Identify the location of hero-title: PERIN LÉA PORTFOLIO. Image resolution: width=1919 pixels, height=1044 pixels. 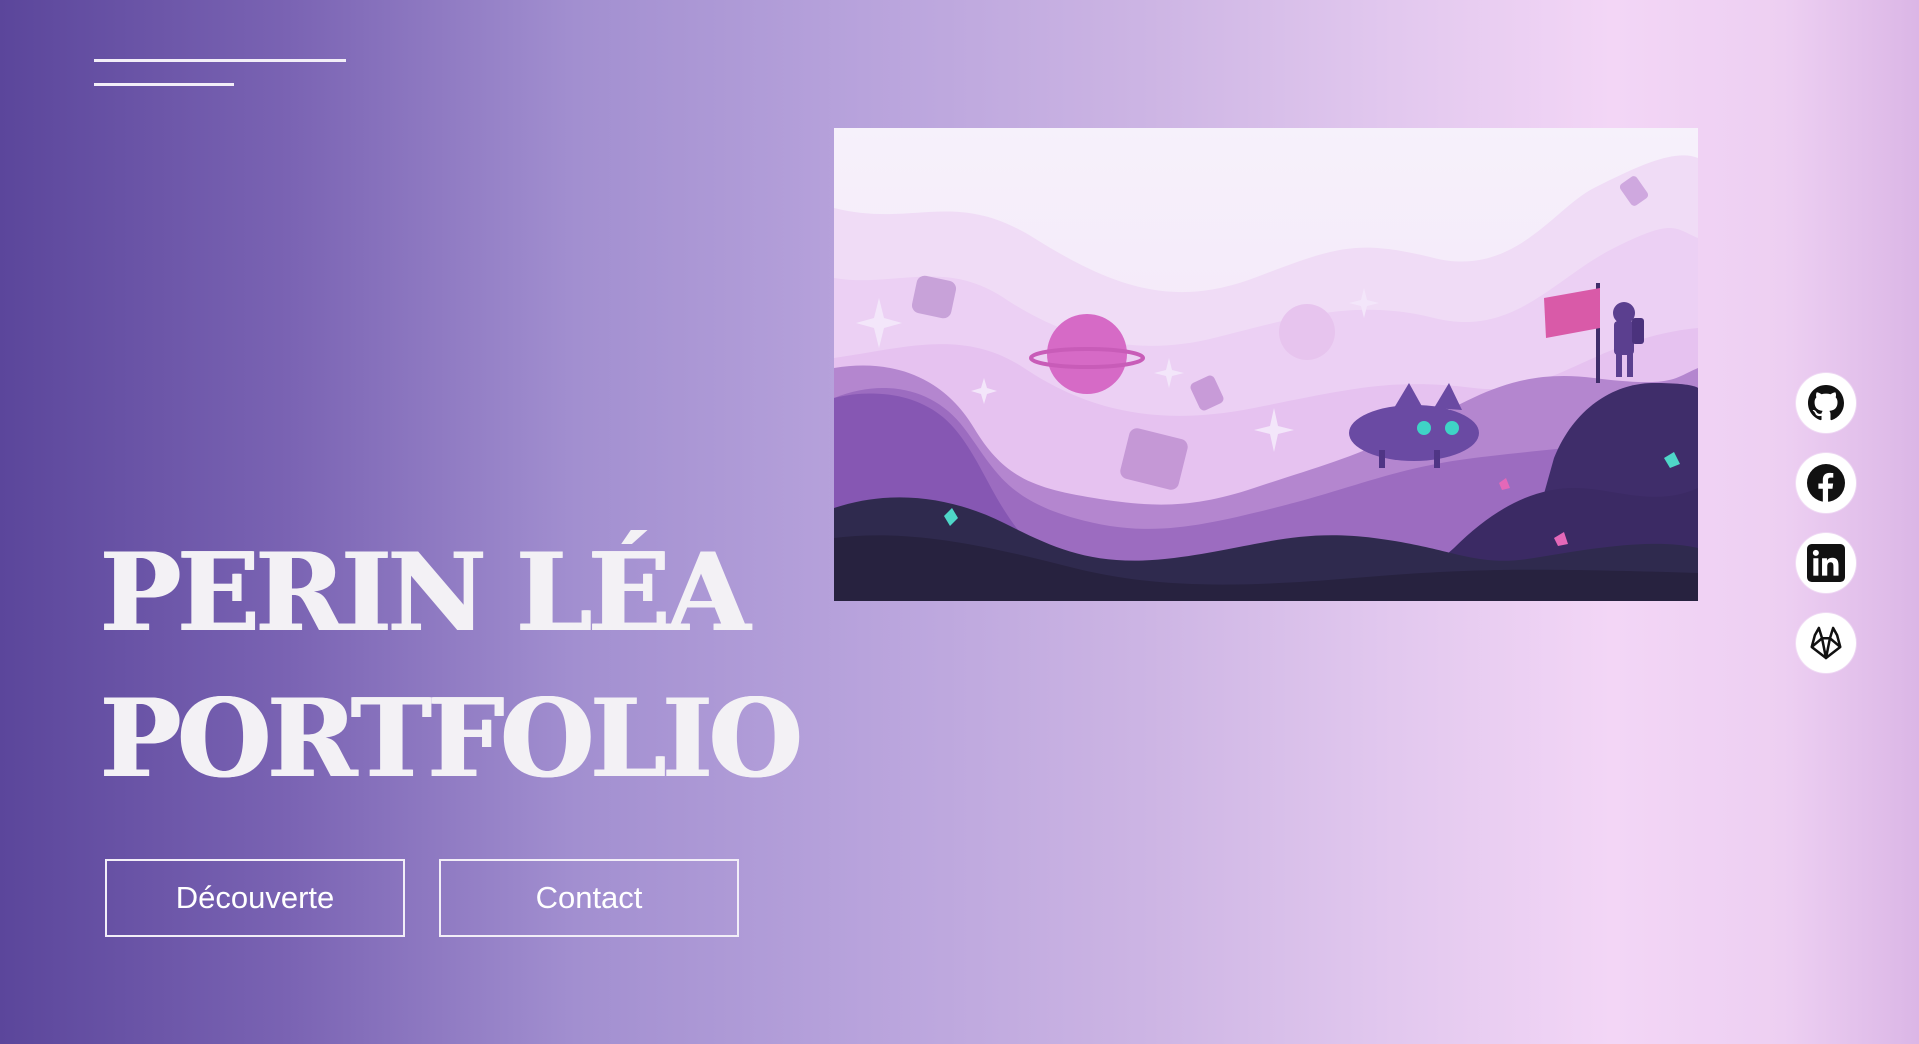
(451, 666).